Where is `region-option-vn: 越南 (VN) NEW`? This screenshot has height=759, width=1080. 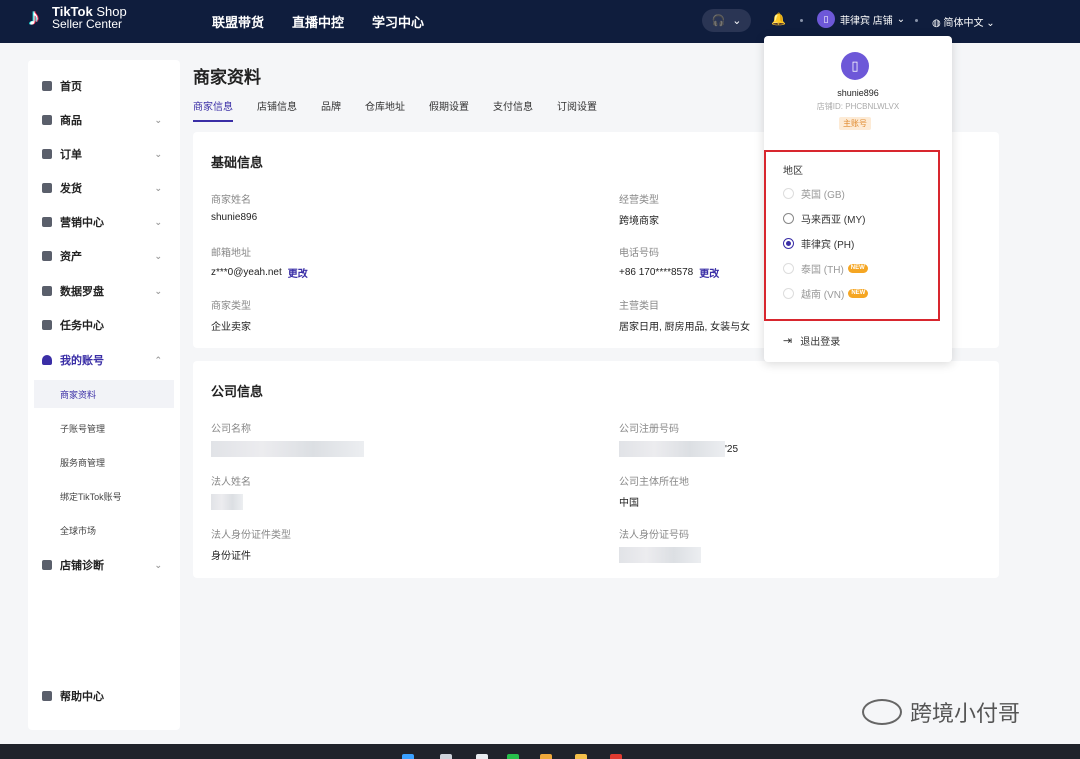
region-option-vn: 越南 (VN) NEW is located at coordinates (826, 293).